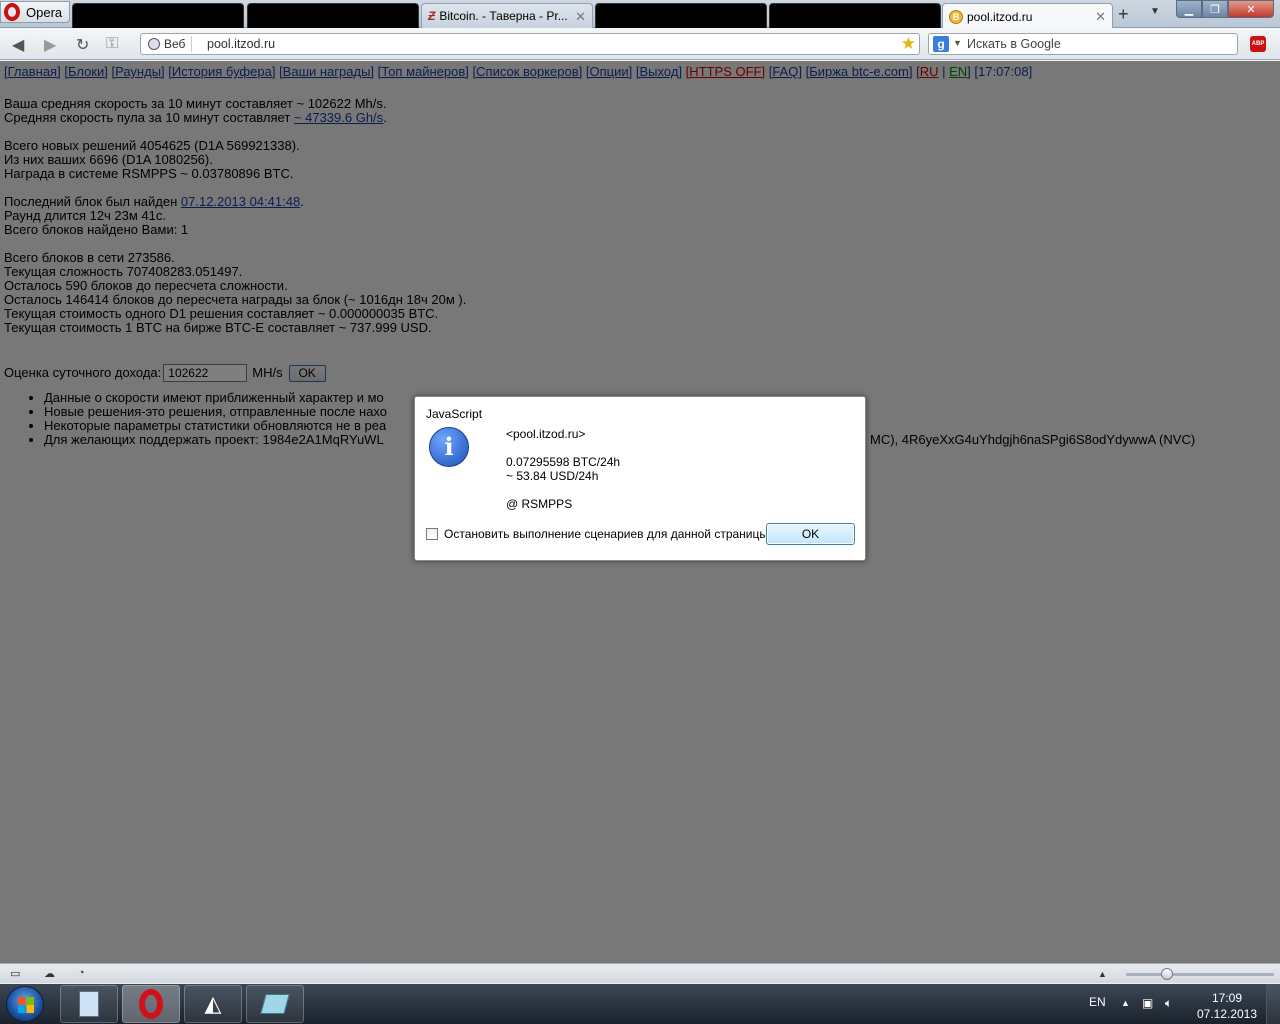 This screenshot has height=1024, width=1280. I want to click on opera-menu-label: Opera, so click(44, 12).